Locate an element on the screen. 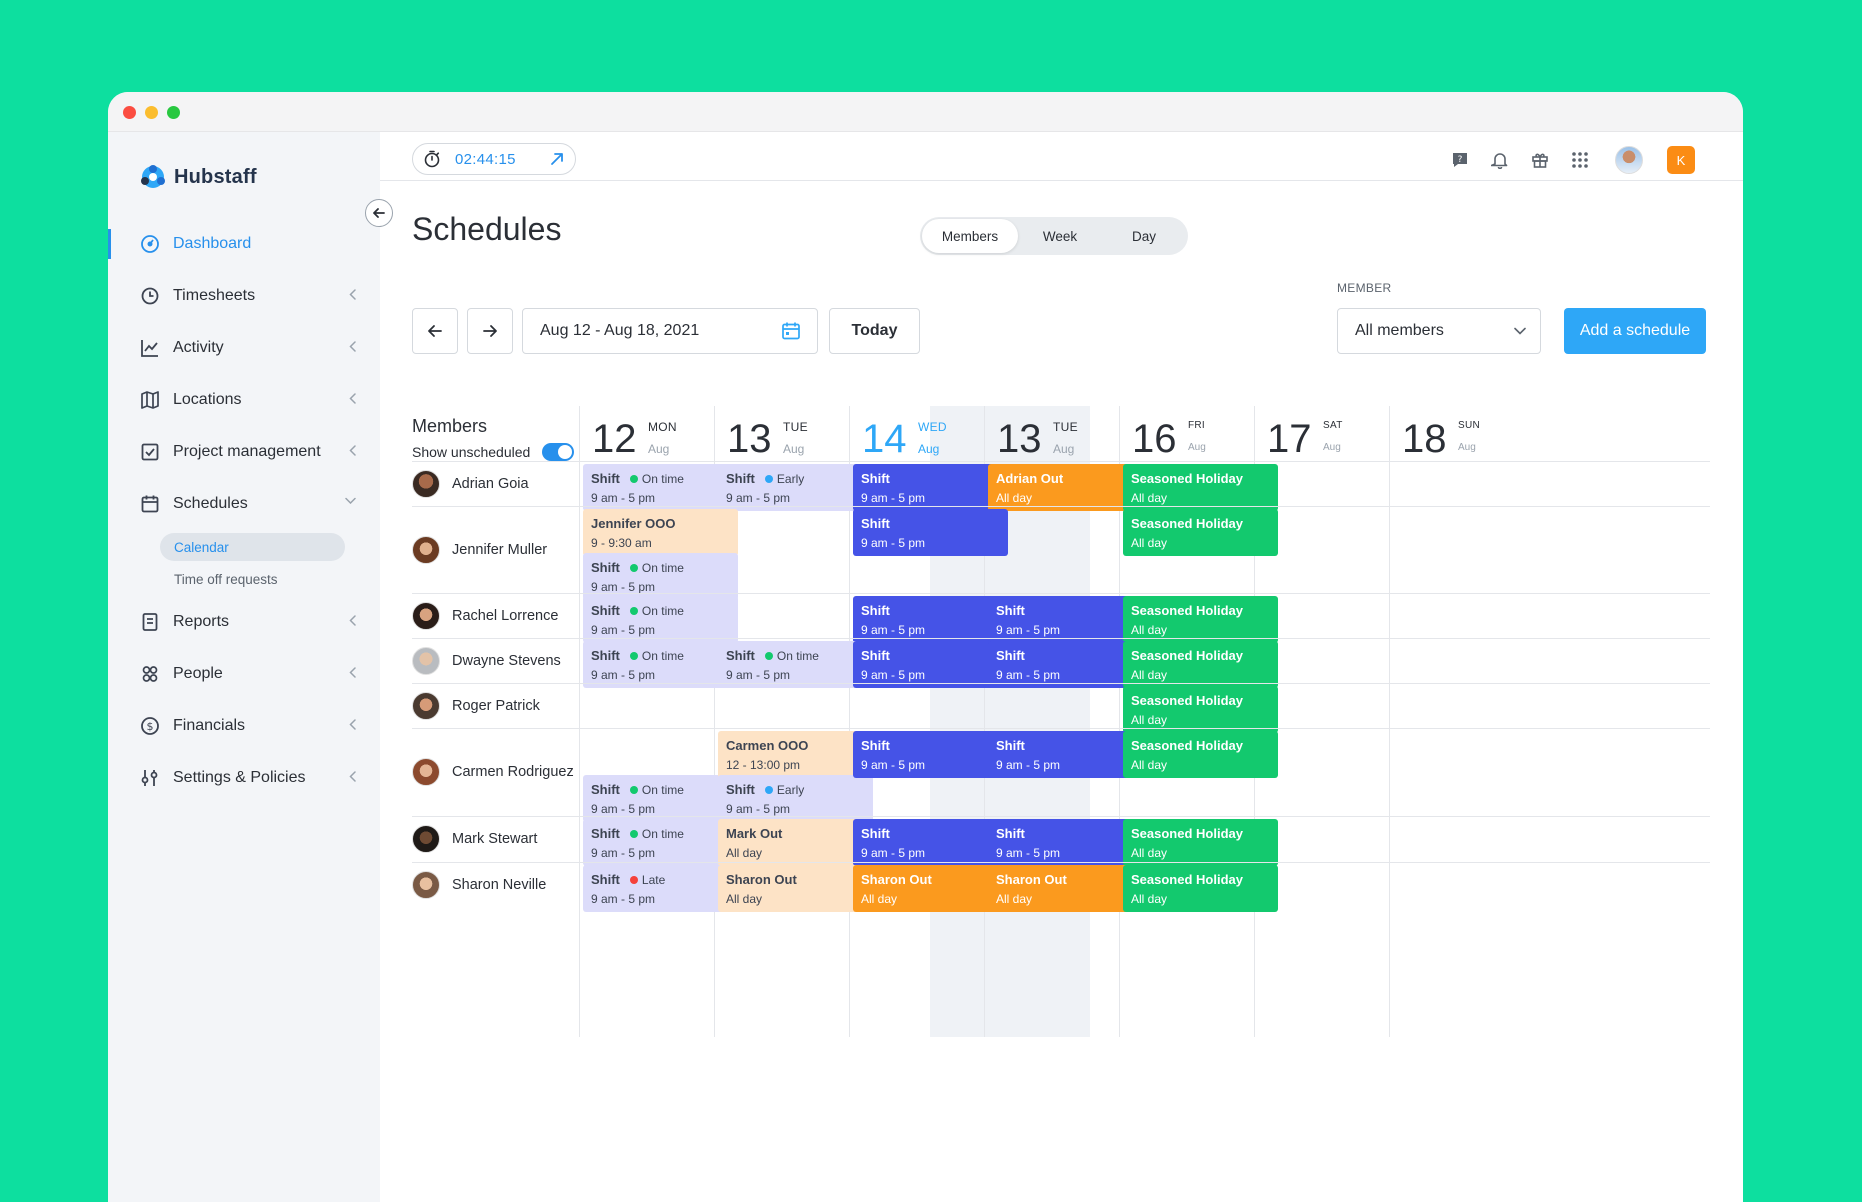  date-range-picker: Aug 12 - Aug 18, 2021 is located at coordinates (670, 331).